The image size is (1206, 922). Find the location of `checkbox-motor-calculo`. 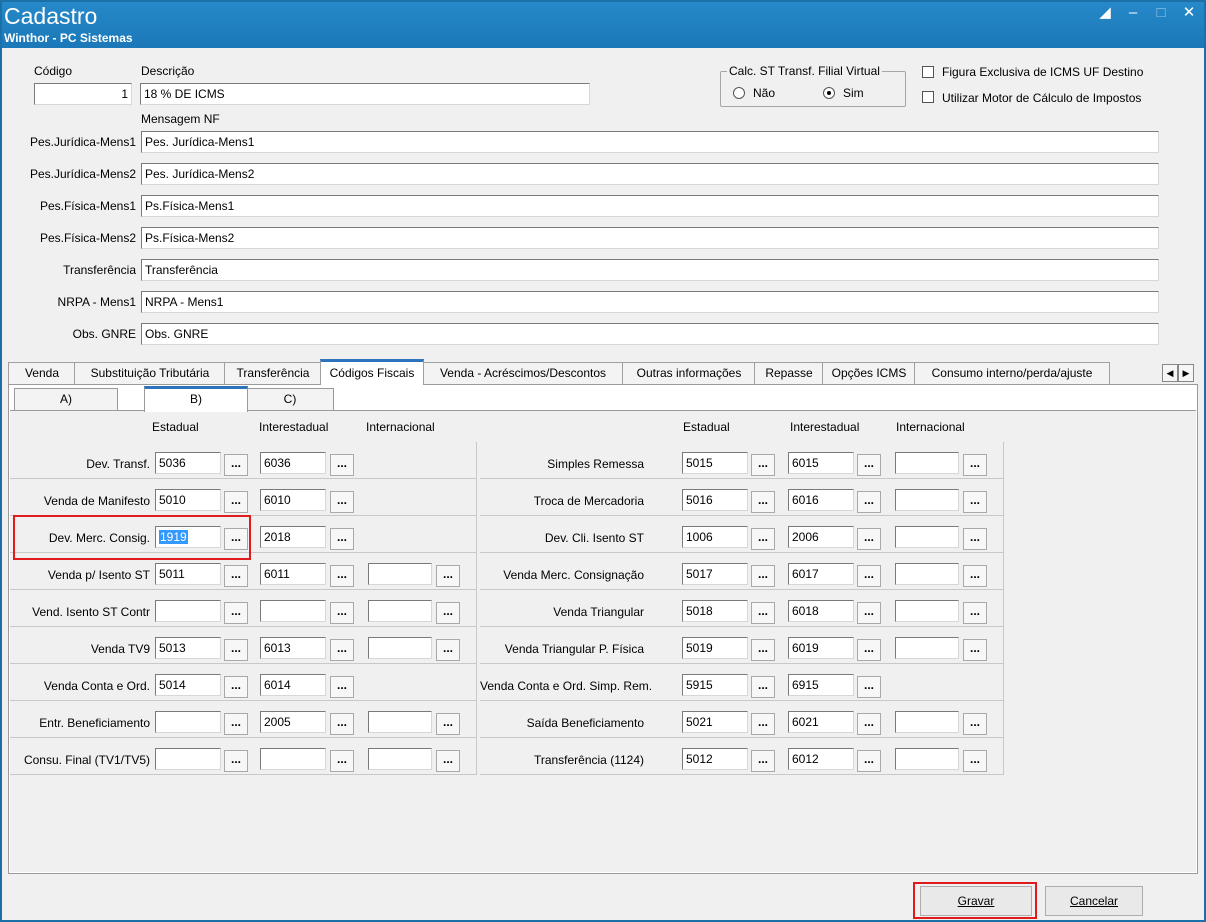

checkbox-motor-calculo is located at coordinates (928, 97).